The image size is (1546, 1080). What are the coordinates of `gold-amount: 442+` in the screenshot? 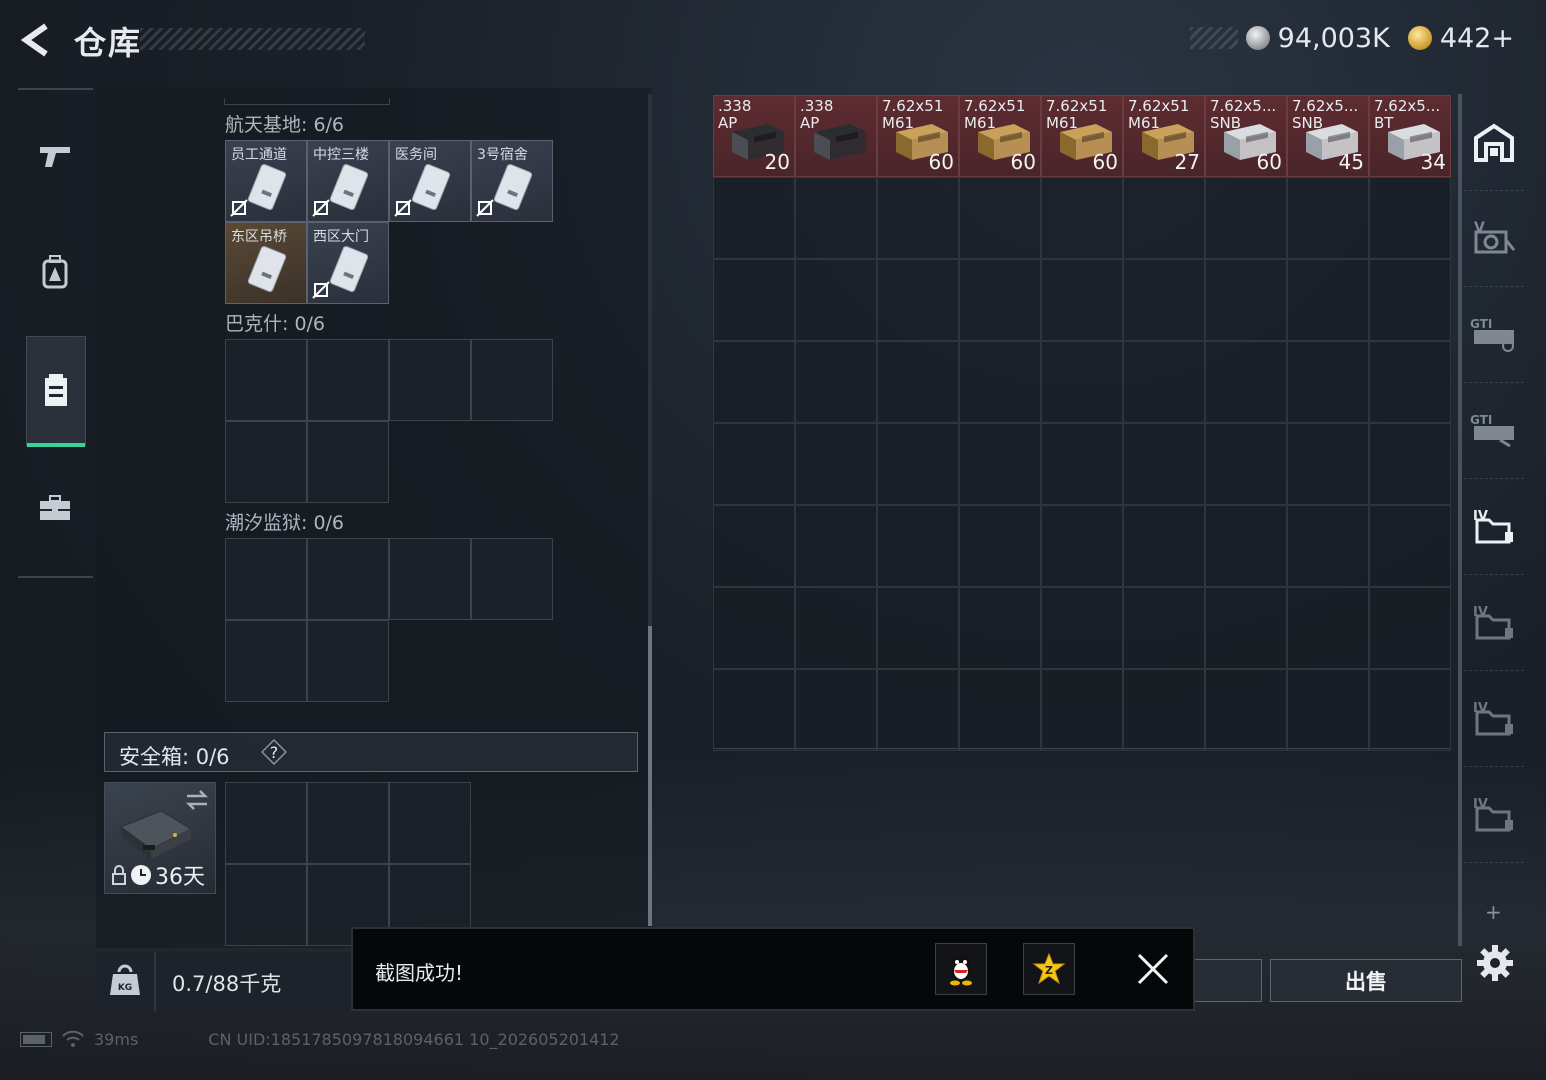 It's located at (1477, 38).